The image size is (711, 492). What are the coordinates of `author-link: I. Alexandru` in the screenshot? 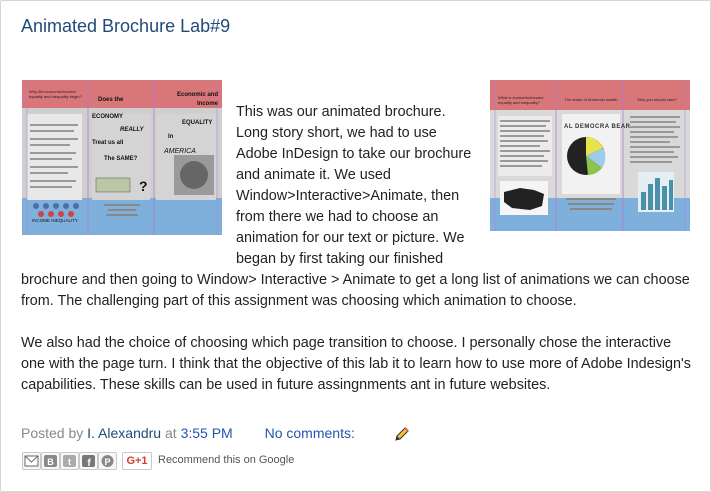 It's located at (124, 433).